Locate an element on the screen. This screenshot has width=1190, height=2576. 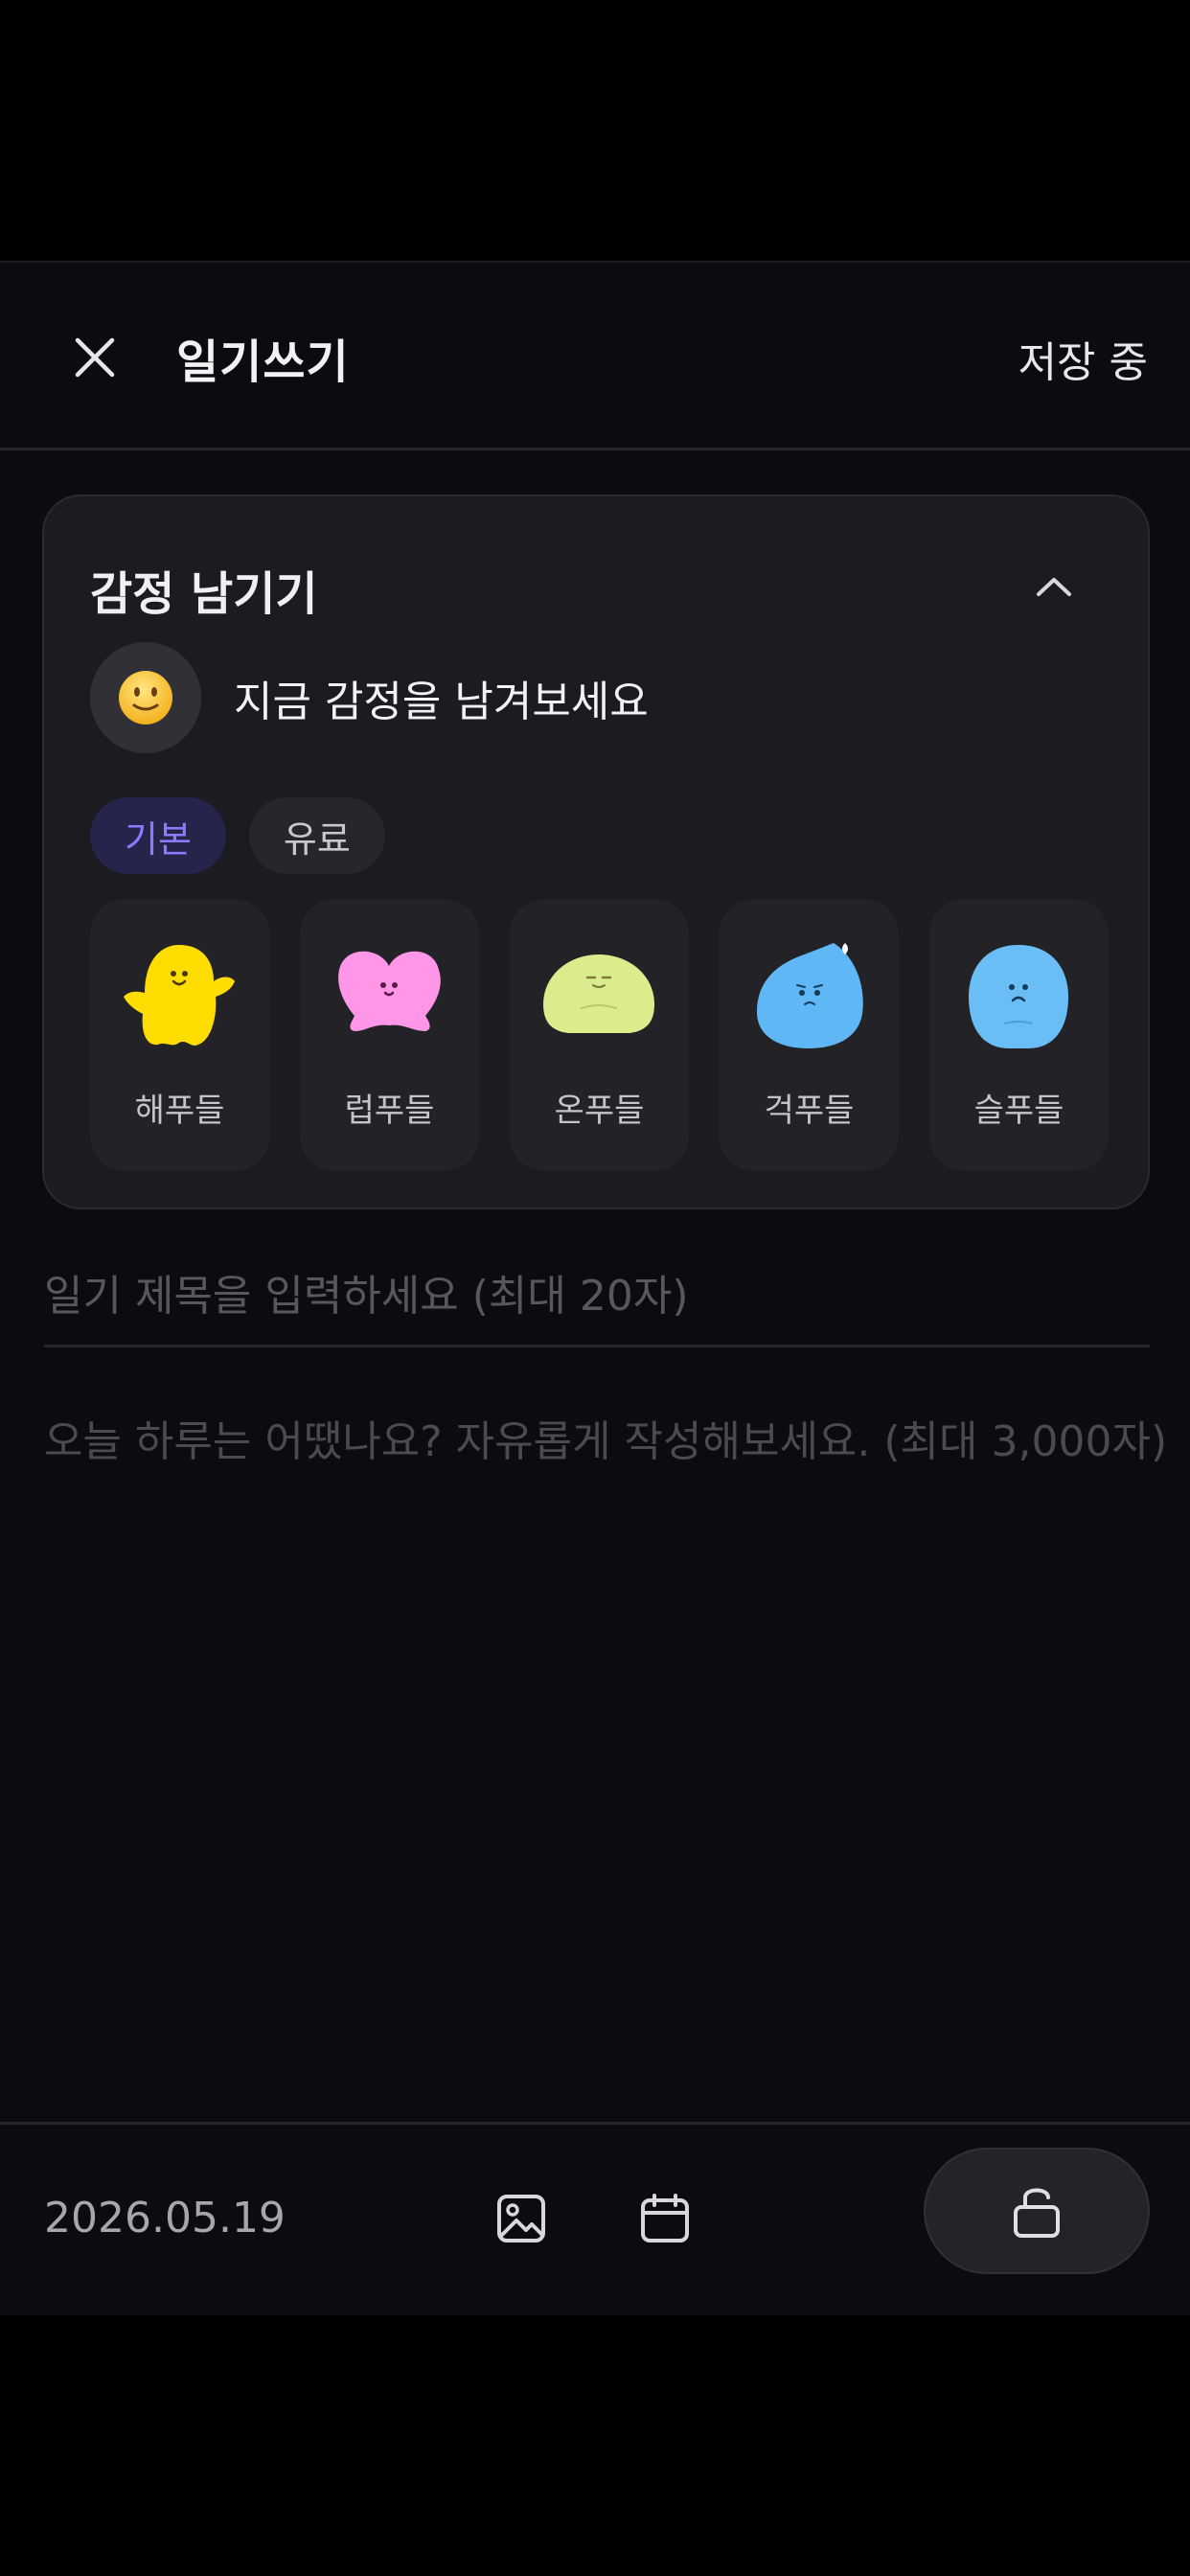
bottom-toolbar: 2026.05.19 is located at coordinates (595, 2218).